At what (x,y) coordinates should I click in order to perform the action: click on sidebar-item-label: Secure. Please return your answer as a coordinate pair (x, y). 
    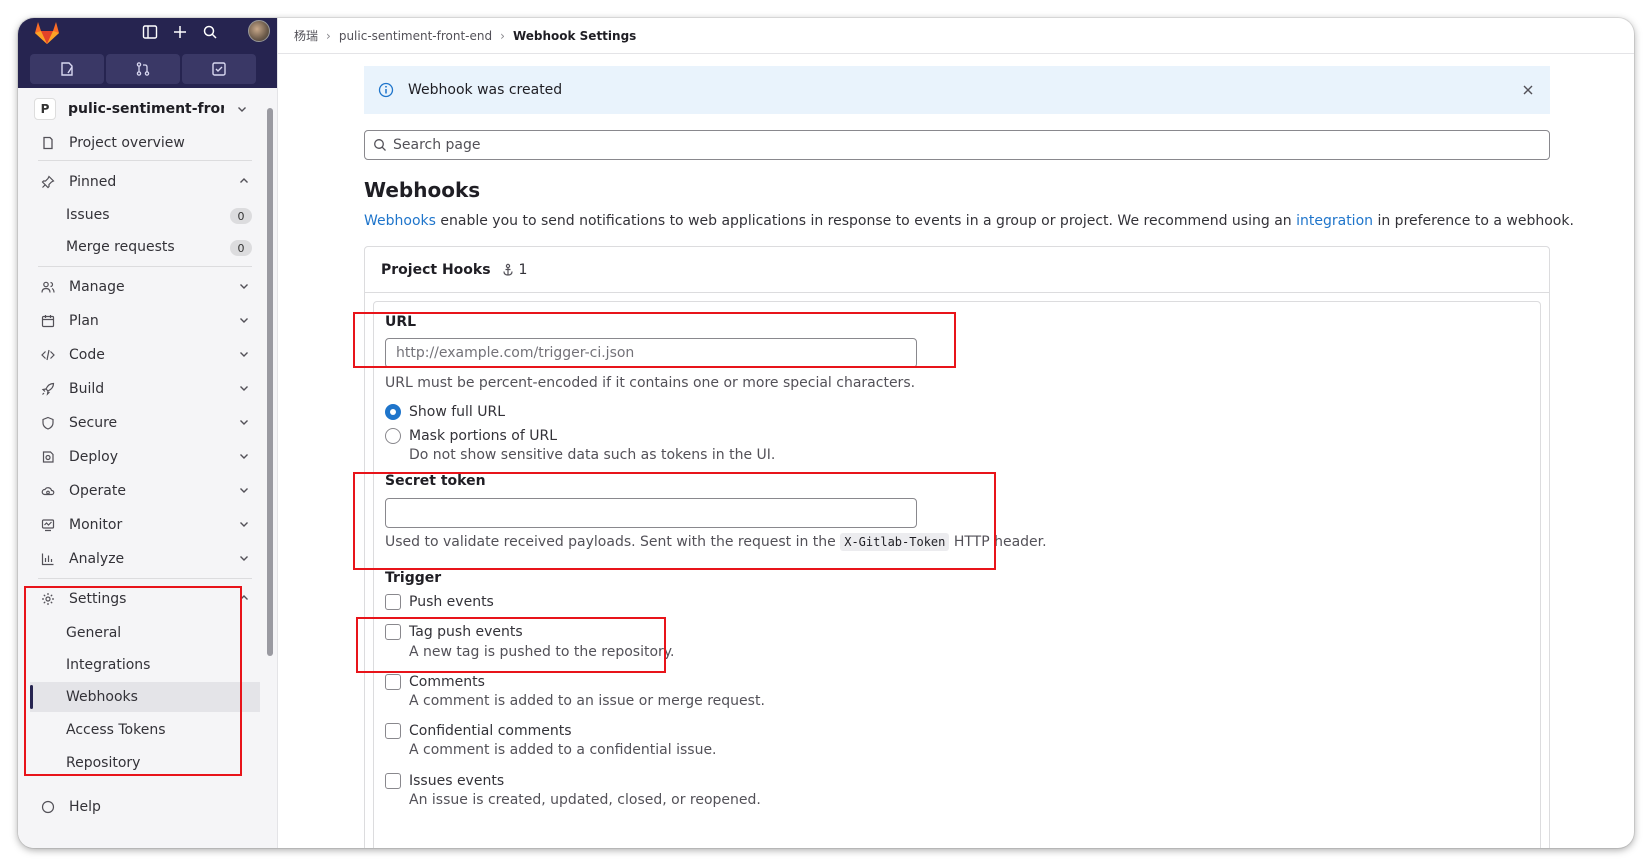
    Looking at the image, I should click on (93, 423).